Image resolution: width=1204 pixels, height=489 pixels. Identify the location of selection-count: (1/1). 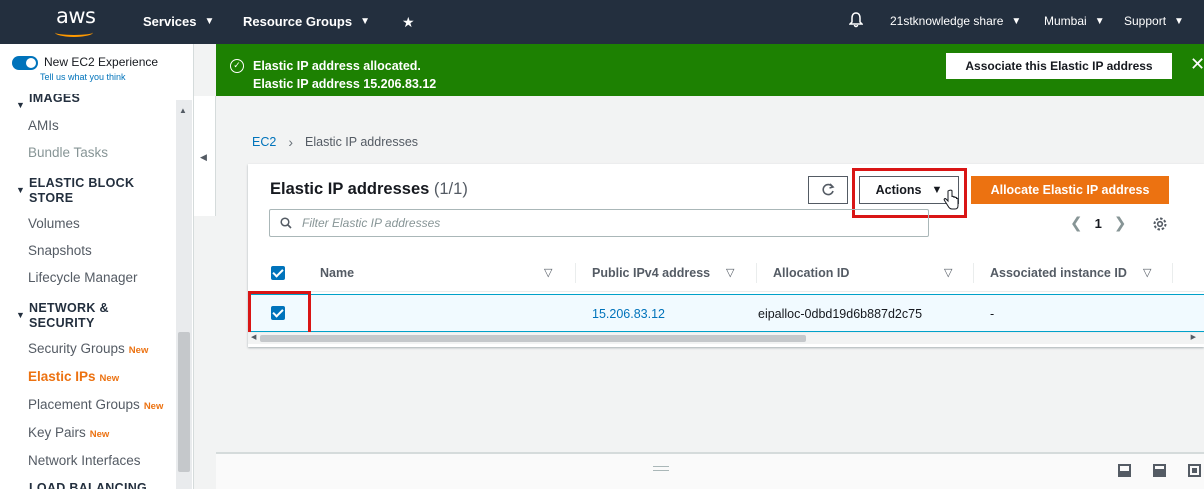
(450, 189).